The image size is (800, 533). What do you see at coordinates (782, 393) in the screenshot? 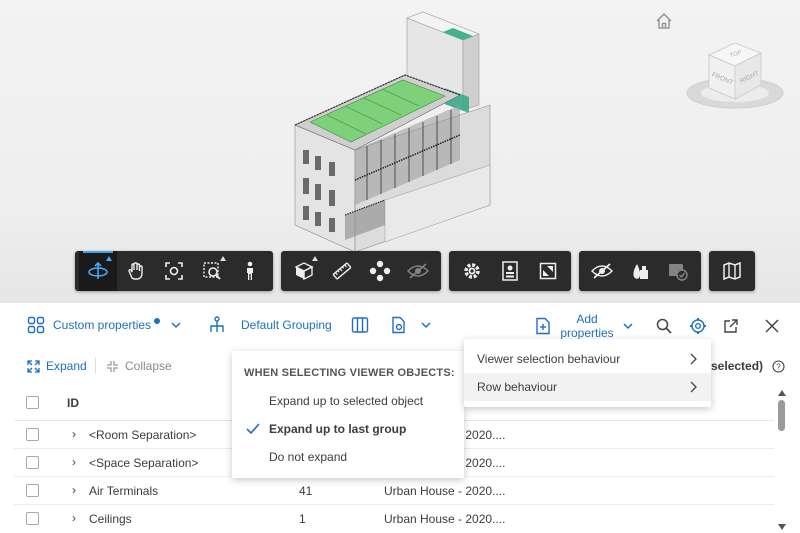
I see `scroll-up-icon` at bounding box center [782, 393].